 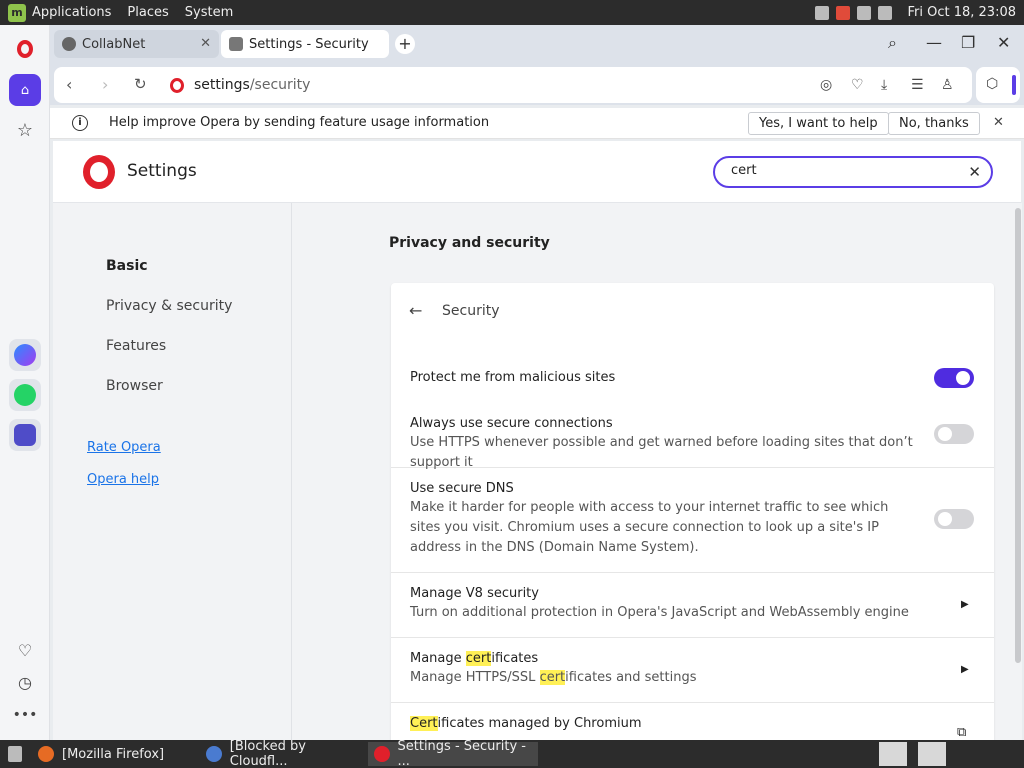 I want to click on malicious-sites-toggle, so click(x=954, y=378).